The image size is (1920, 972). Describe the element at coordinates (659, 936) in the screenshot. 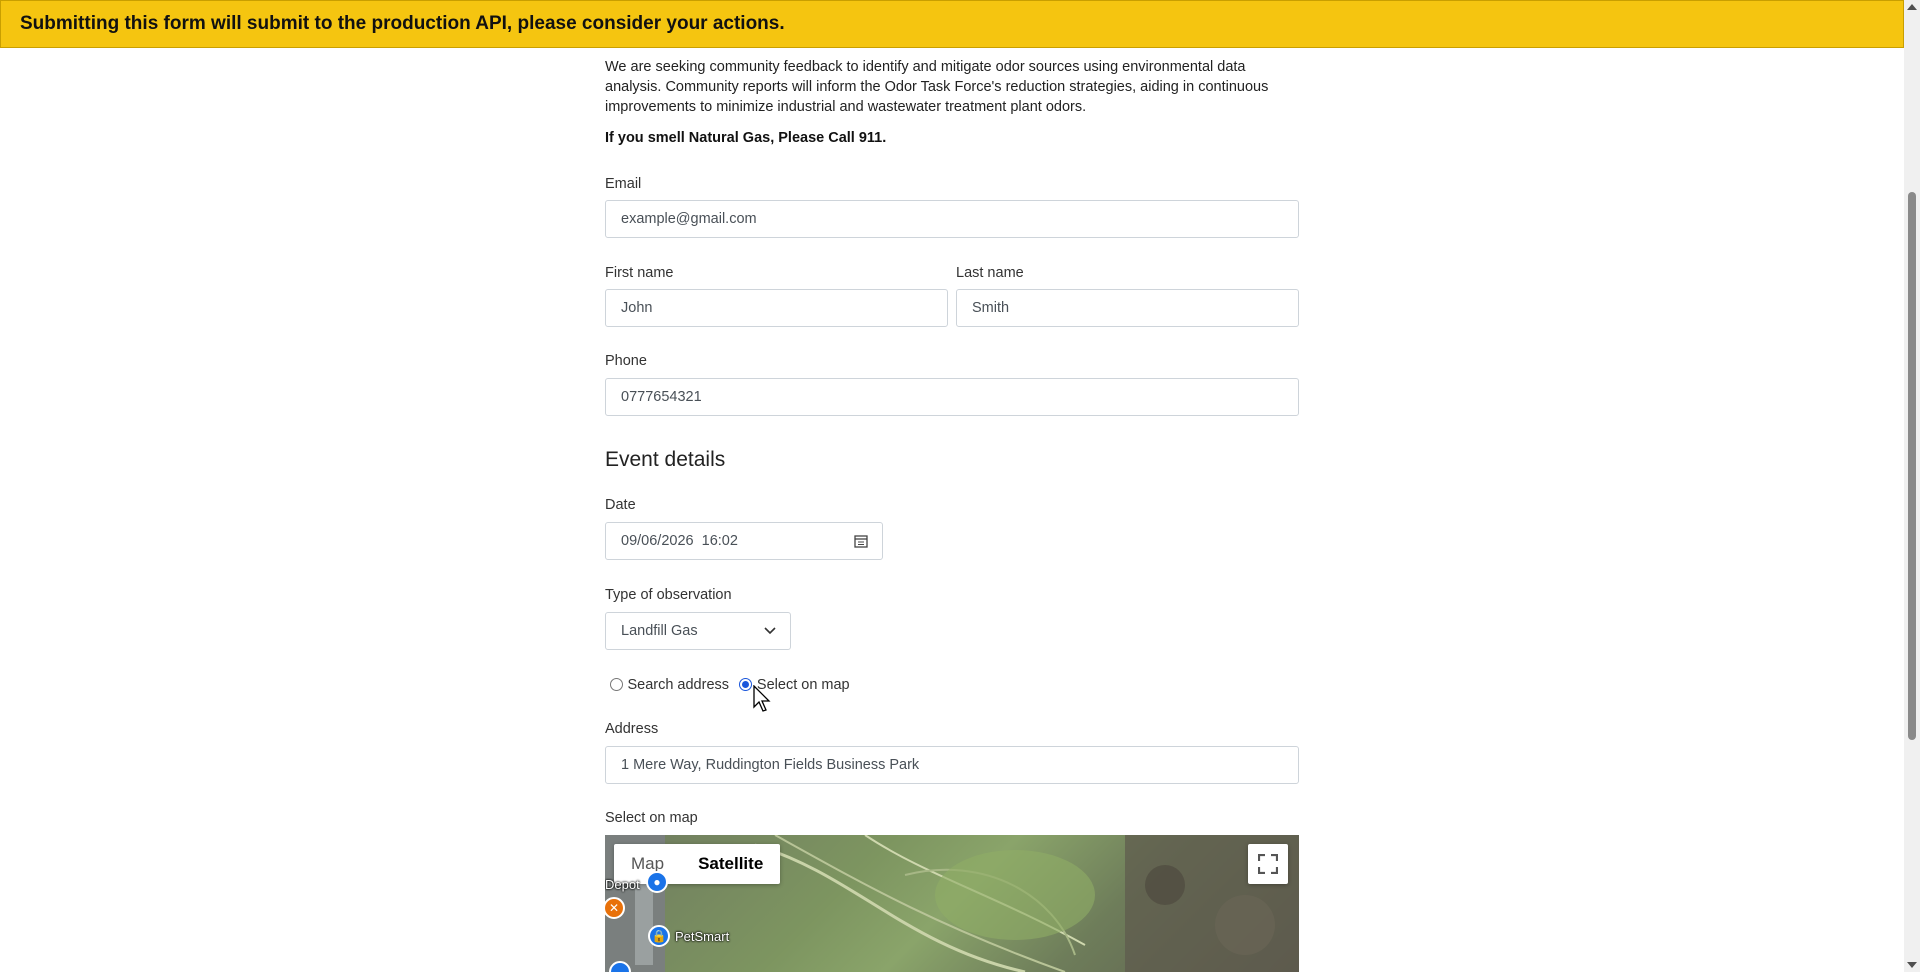

I see `shopping-pin-icon: 🔒` at that location.